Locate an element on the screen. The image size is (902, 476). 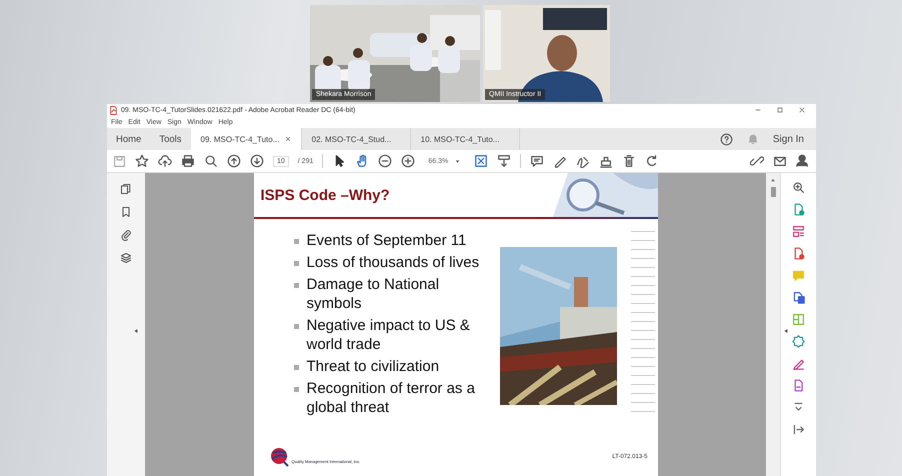
logo-icon is located at coordinates (280, 457).